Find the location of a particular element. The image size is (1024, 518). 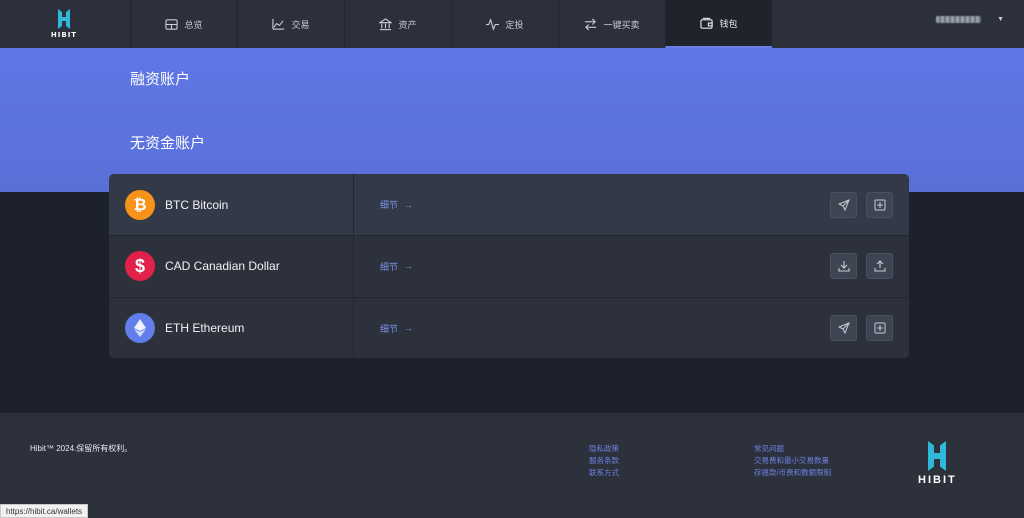

coin-name: CAD Canadian Dollar is located at coordinates (222, 266).